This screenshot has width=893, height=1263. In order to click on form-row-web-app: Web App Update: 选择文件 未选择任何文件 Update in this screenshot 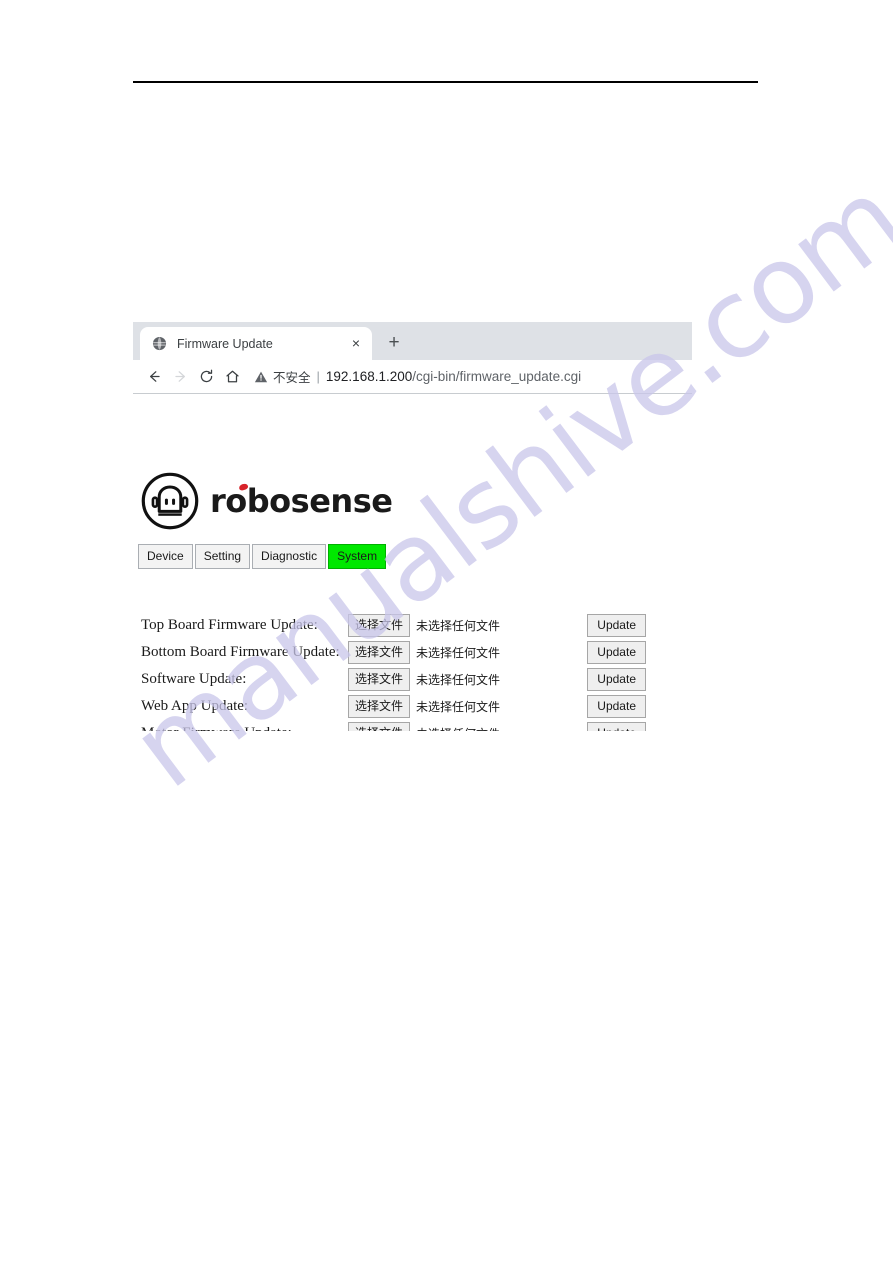, I will do `click(406, 706)`.